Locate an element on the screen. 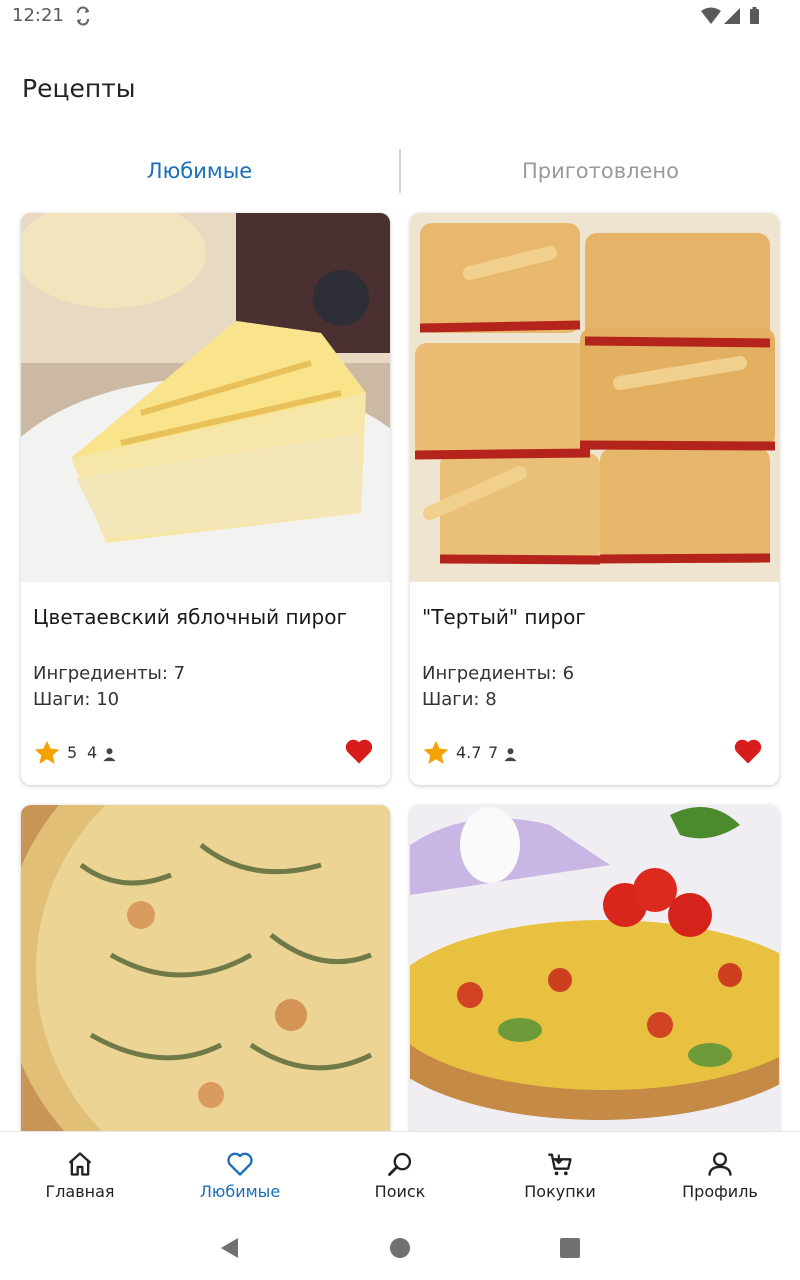  nav-home: Главная is located at coordinates (80, 1172).